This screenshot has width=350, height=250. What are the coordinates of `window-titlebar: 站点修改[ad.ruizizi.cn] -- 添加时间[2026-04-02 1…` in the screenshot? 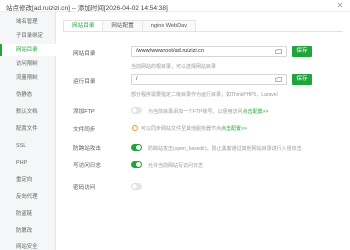 It's located at (175, 6).